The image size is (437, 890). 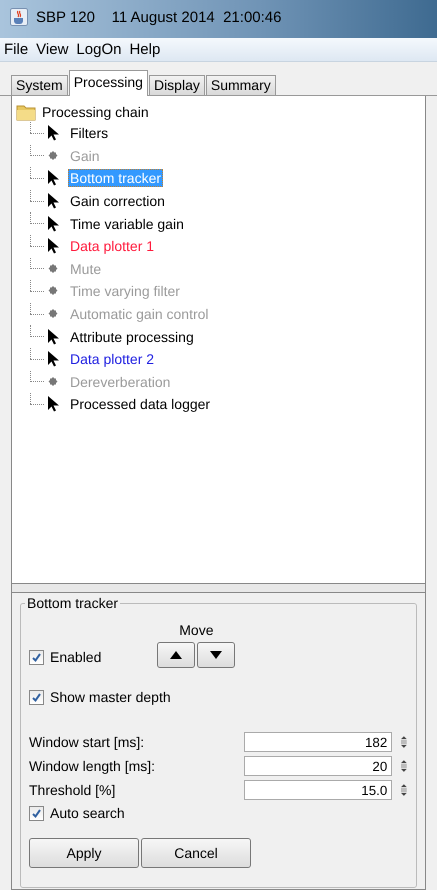 What do you see at coordinates (84, 853) in the screenshot?
I see `dialog-button: Apply` at bounding box center [84, 853].